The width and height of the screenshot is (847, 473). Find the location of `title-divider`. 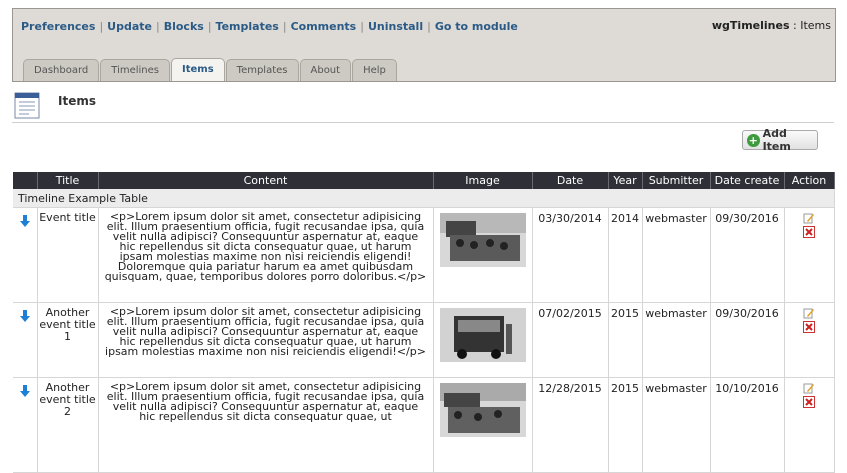

title-divider is located at coordinates (423, 122).